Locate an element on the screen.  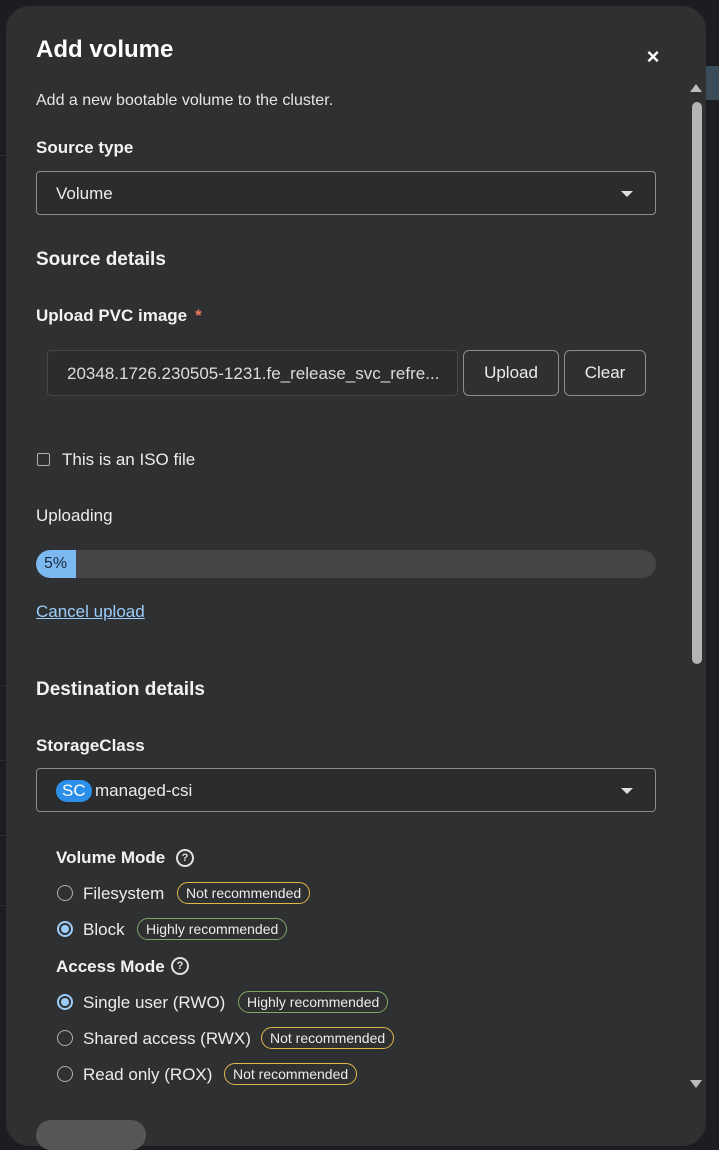
upload-pvc-label: Upload PVC image * is located at coordinates (119, 316).